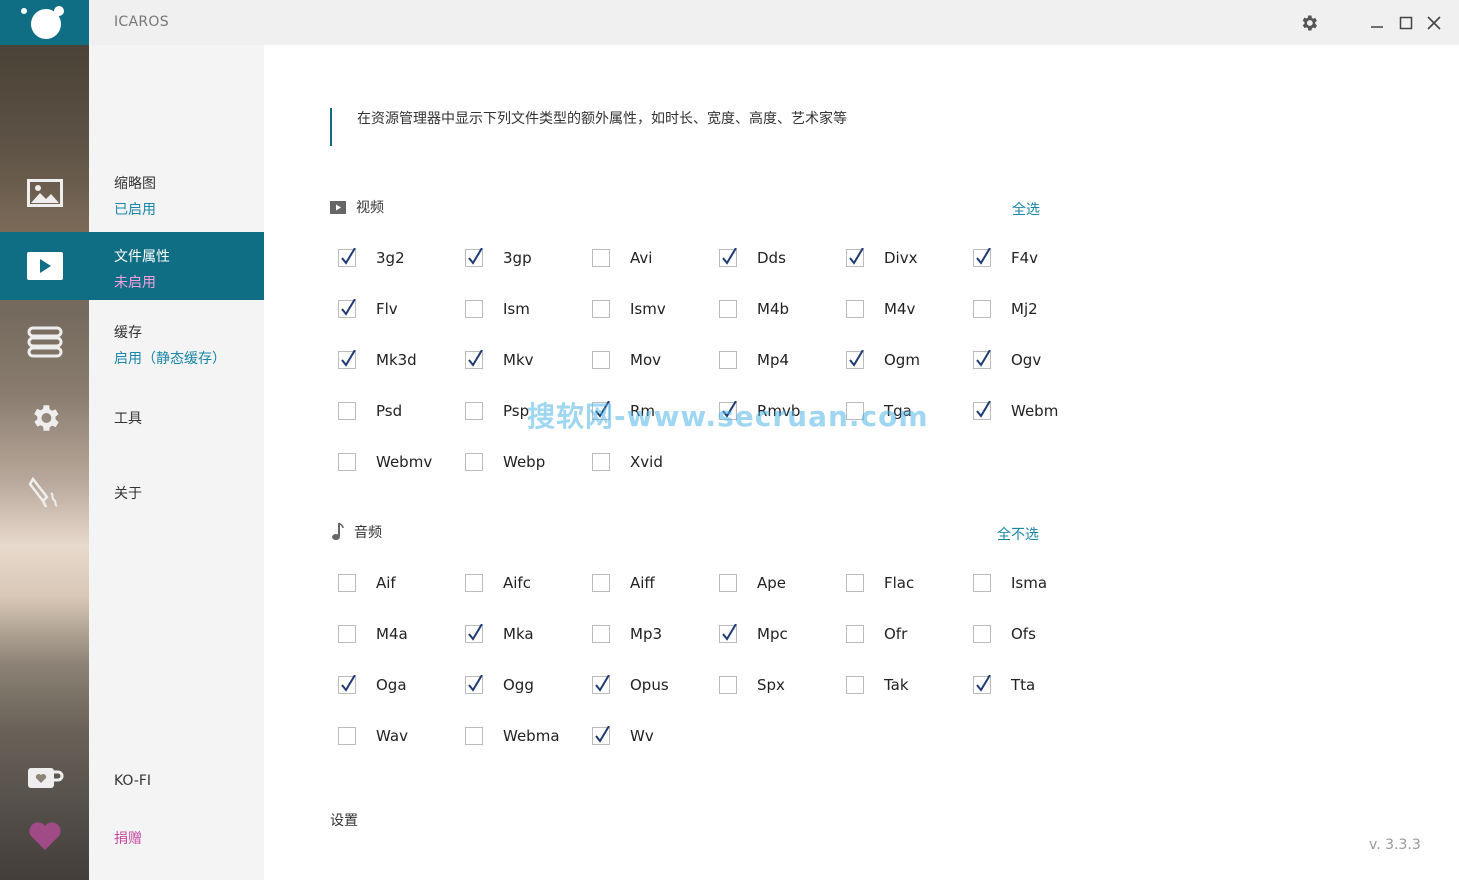 This screenshot has height=880, width=1459. What do you see at coordinates (900, 258) in the screenshot?
I see `checkbox-divx: Divx` at bounding box center [900, 258].